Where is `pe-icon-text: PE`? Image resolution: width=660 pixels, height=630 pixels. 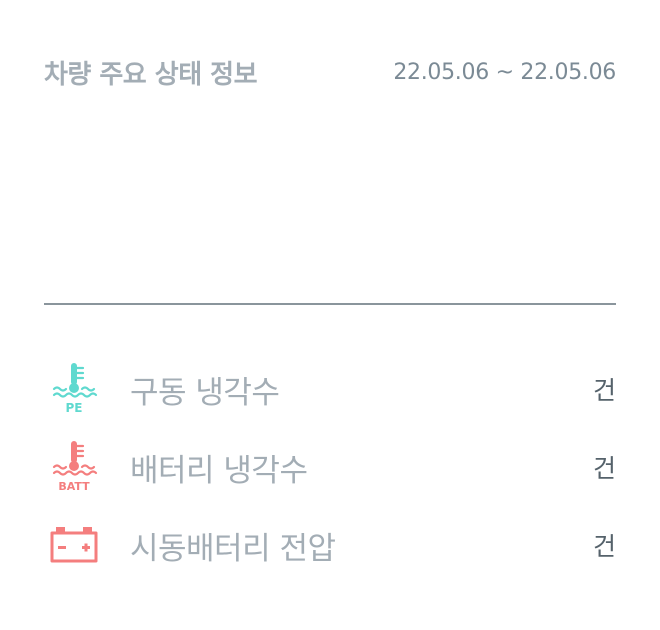 pe-icon-text: PE is located at coordinates (74, 408).